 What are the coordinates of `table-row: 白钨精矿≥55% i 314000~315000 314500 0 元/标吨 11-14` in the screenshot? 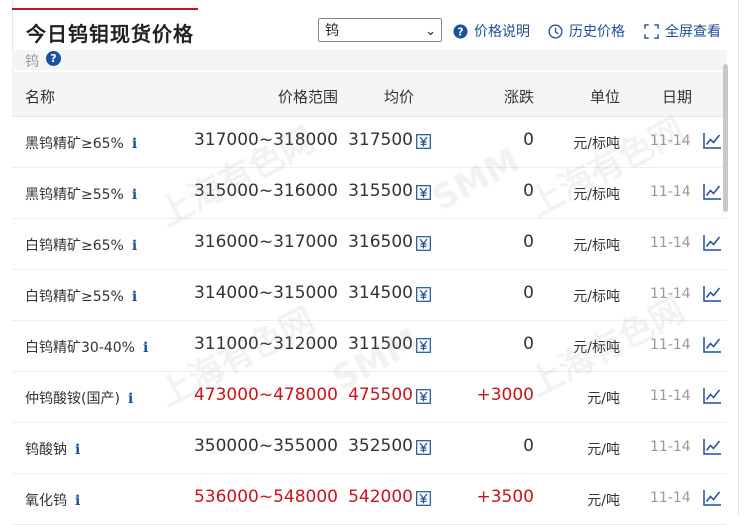 It's located at (369, 295).